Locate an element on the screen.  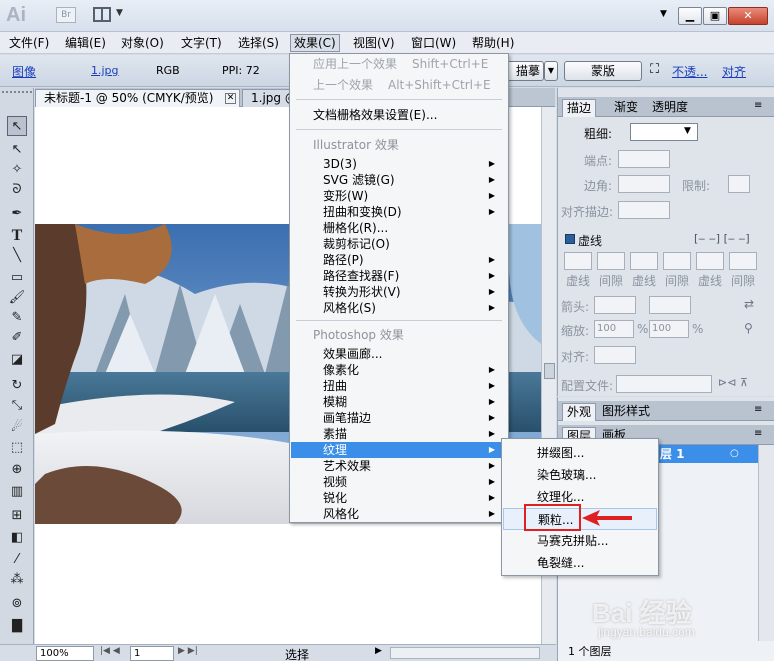
menu-convert-to-shape: 转换为形状(V) ▶ is located at coordinates (399, 292).